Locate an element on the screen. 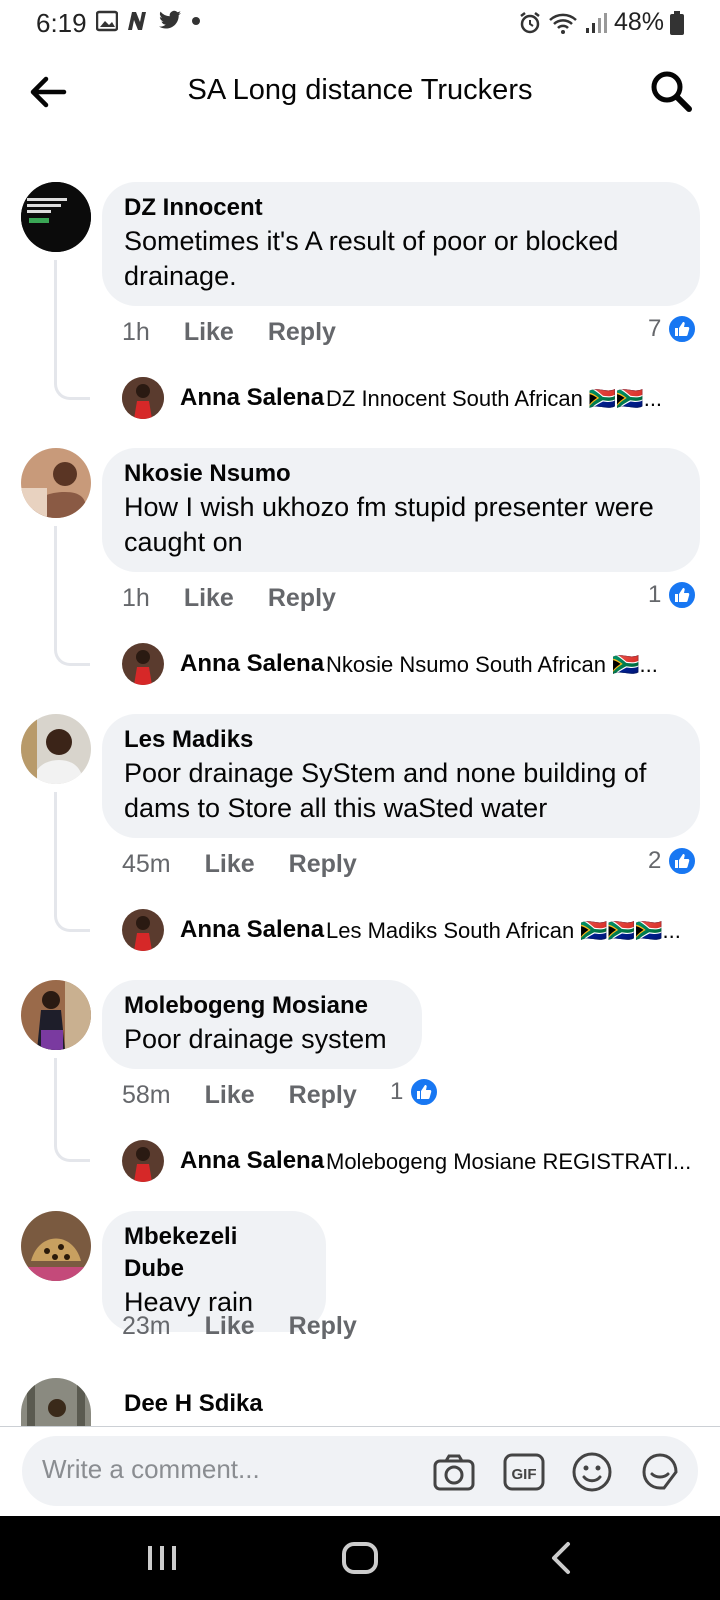 This screenshot has height=1600, width=720. comment-composer: Write a comment... GIF is located at coordinates (360, 1471).